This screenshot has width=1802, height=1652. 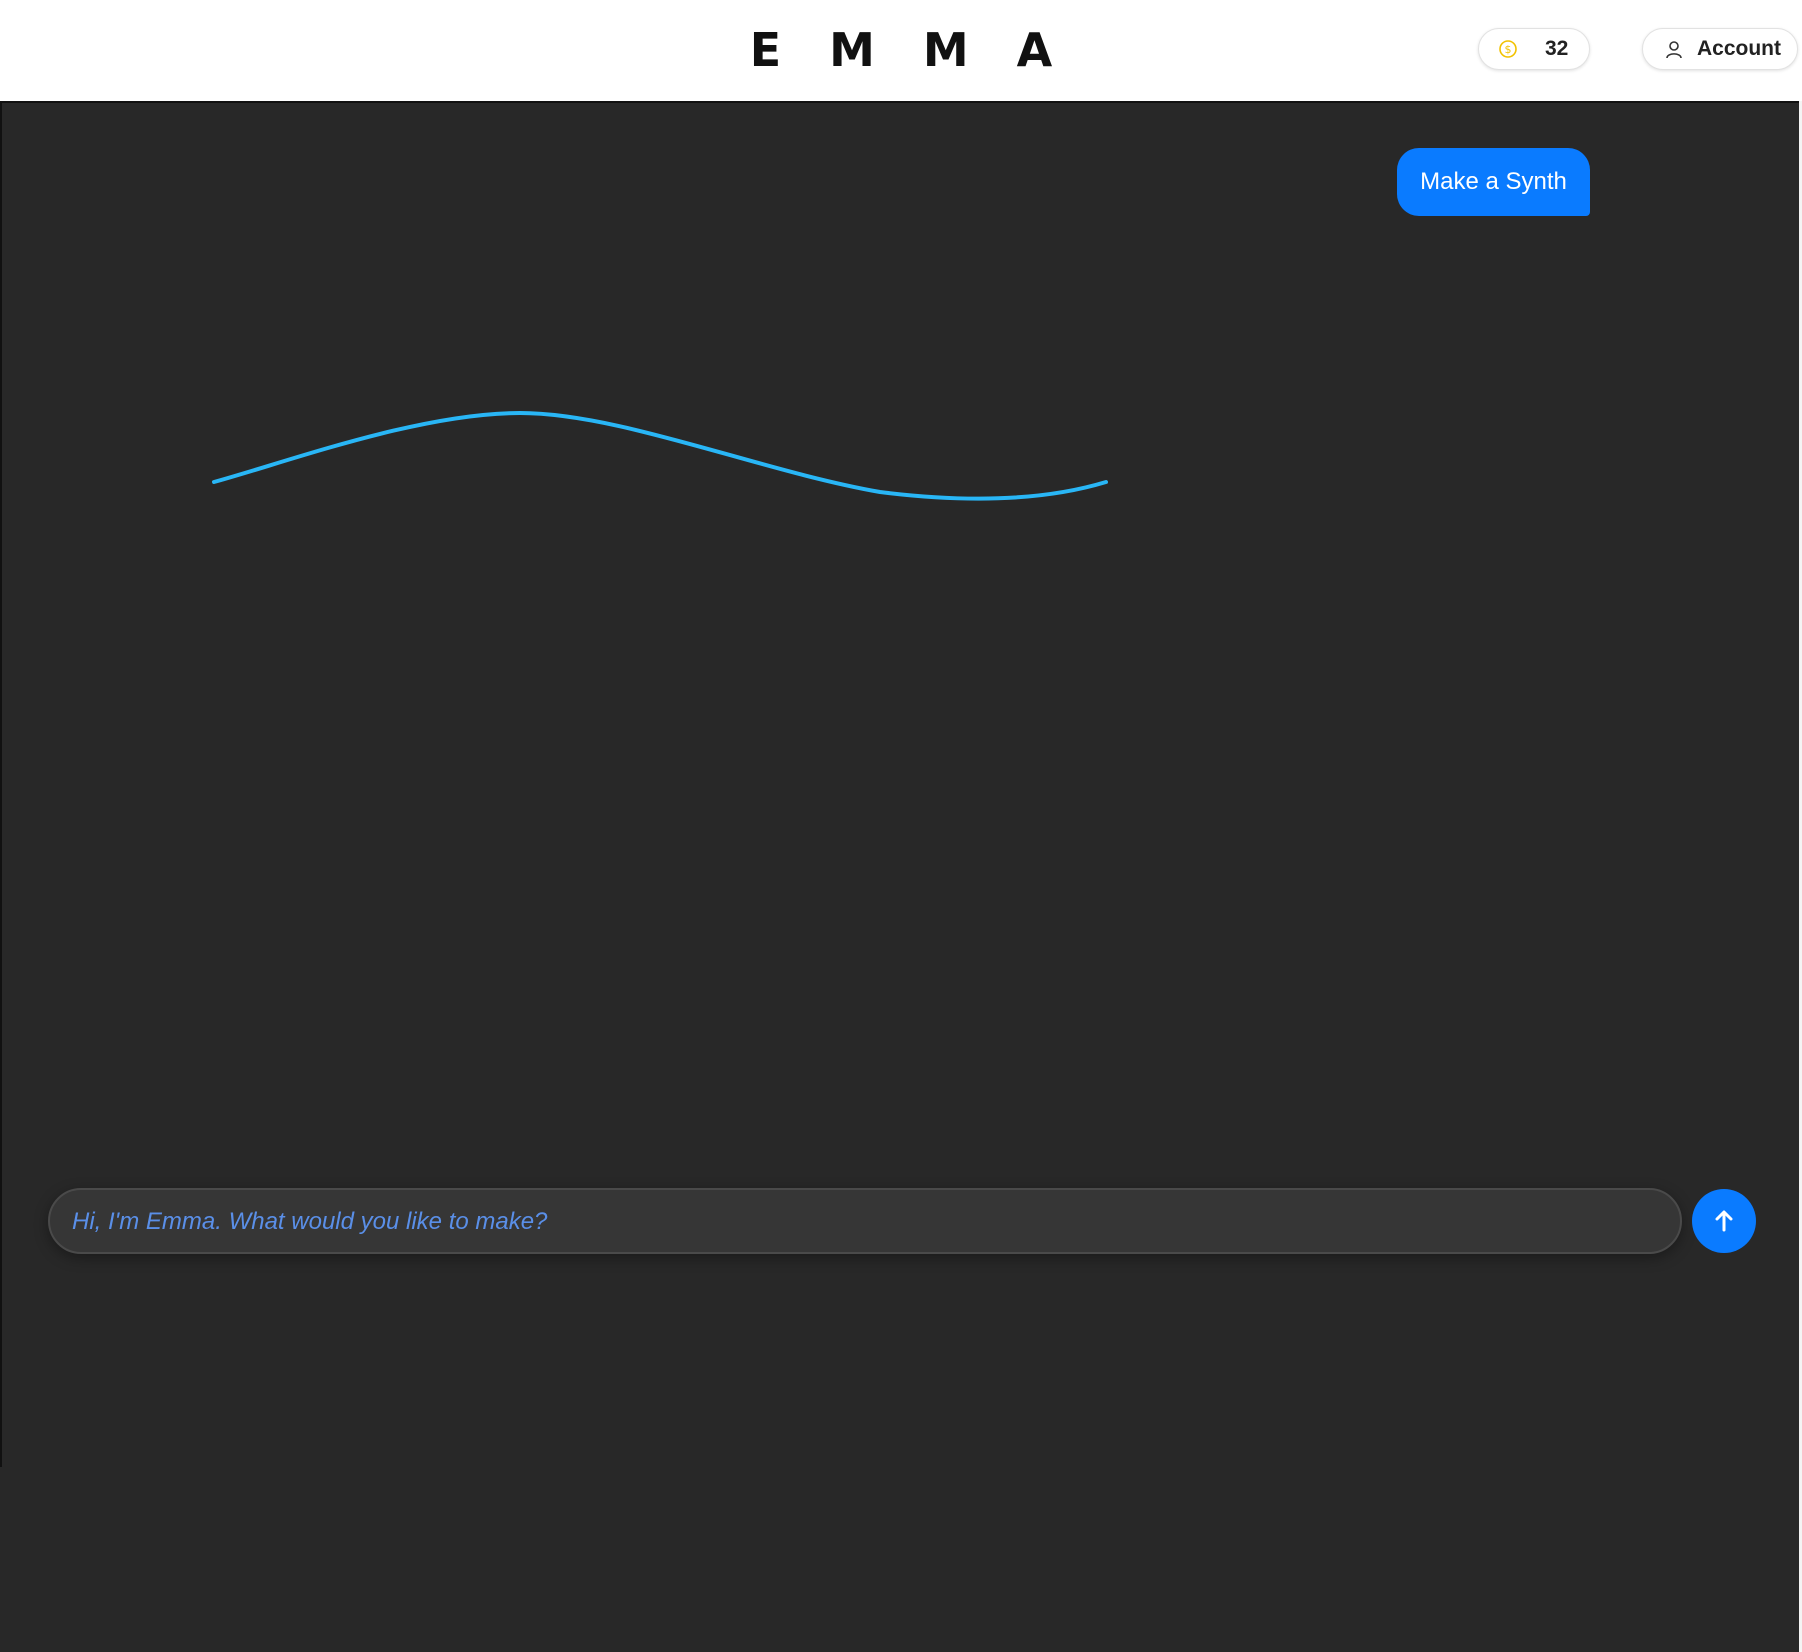 I want to click on arrow-up-icon, so click(x=1724, y=1221).